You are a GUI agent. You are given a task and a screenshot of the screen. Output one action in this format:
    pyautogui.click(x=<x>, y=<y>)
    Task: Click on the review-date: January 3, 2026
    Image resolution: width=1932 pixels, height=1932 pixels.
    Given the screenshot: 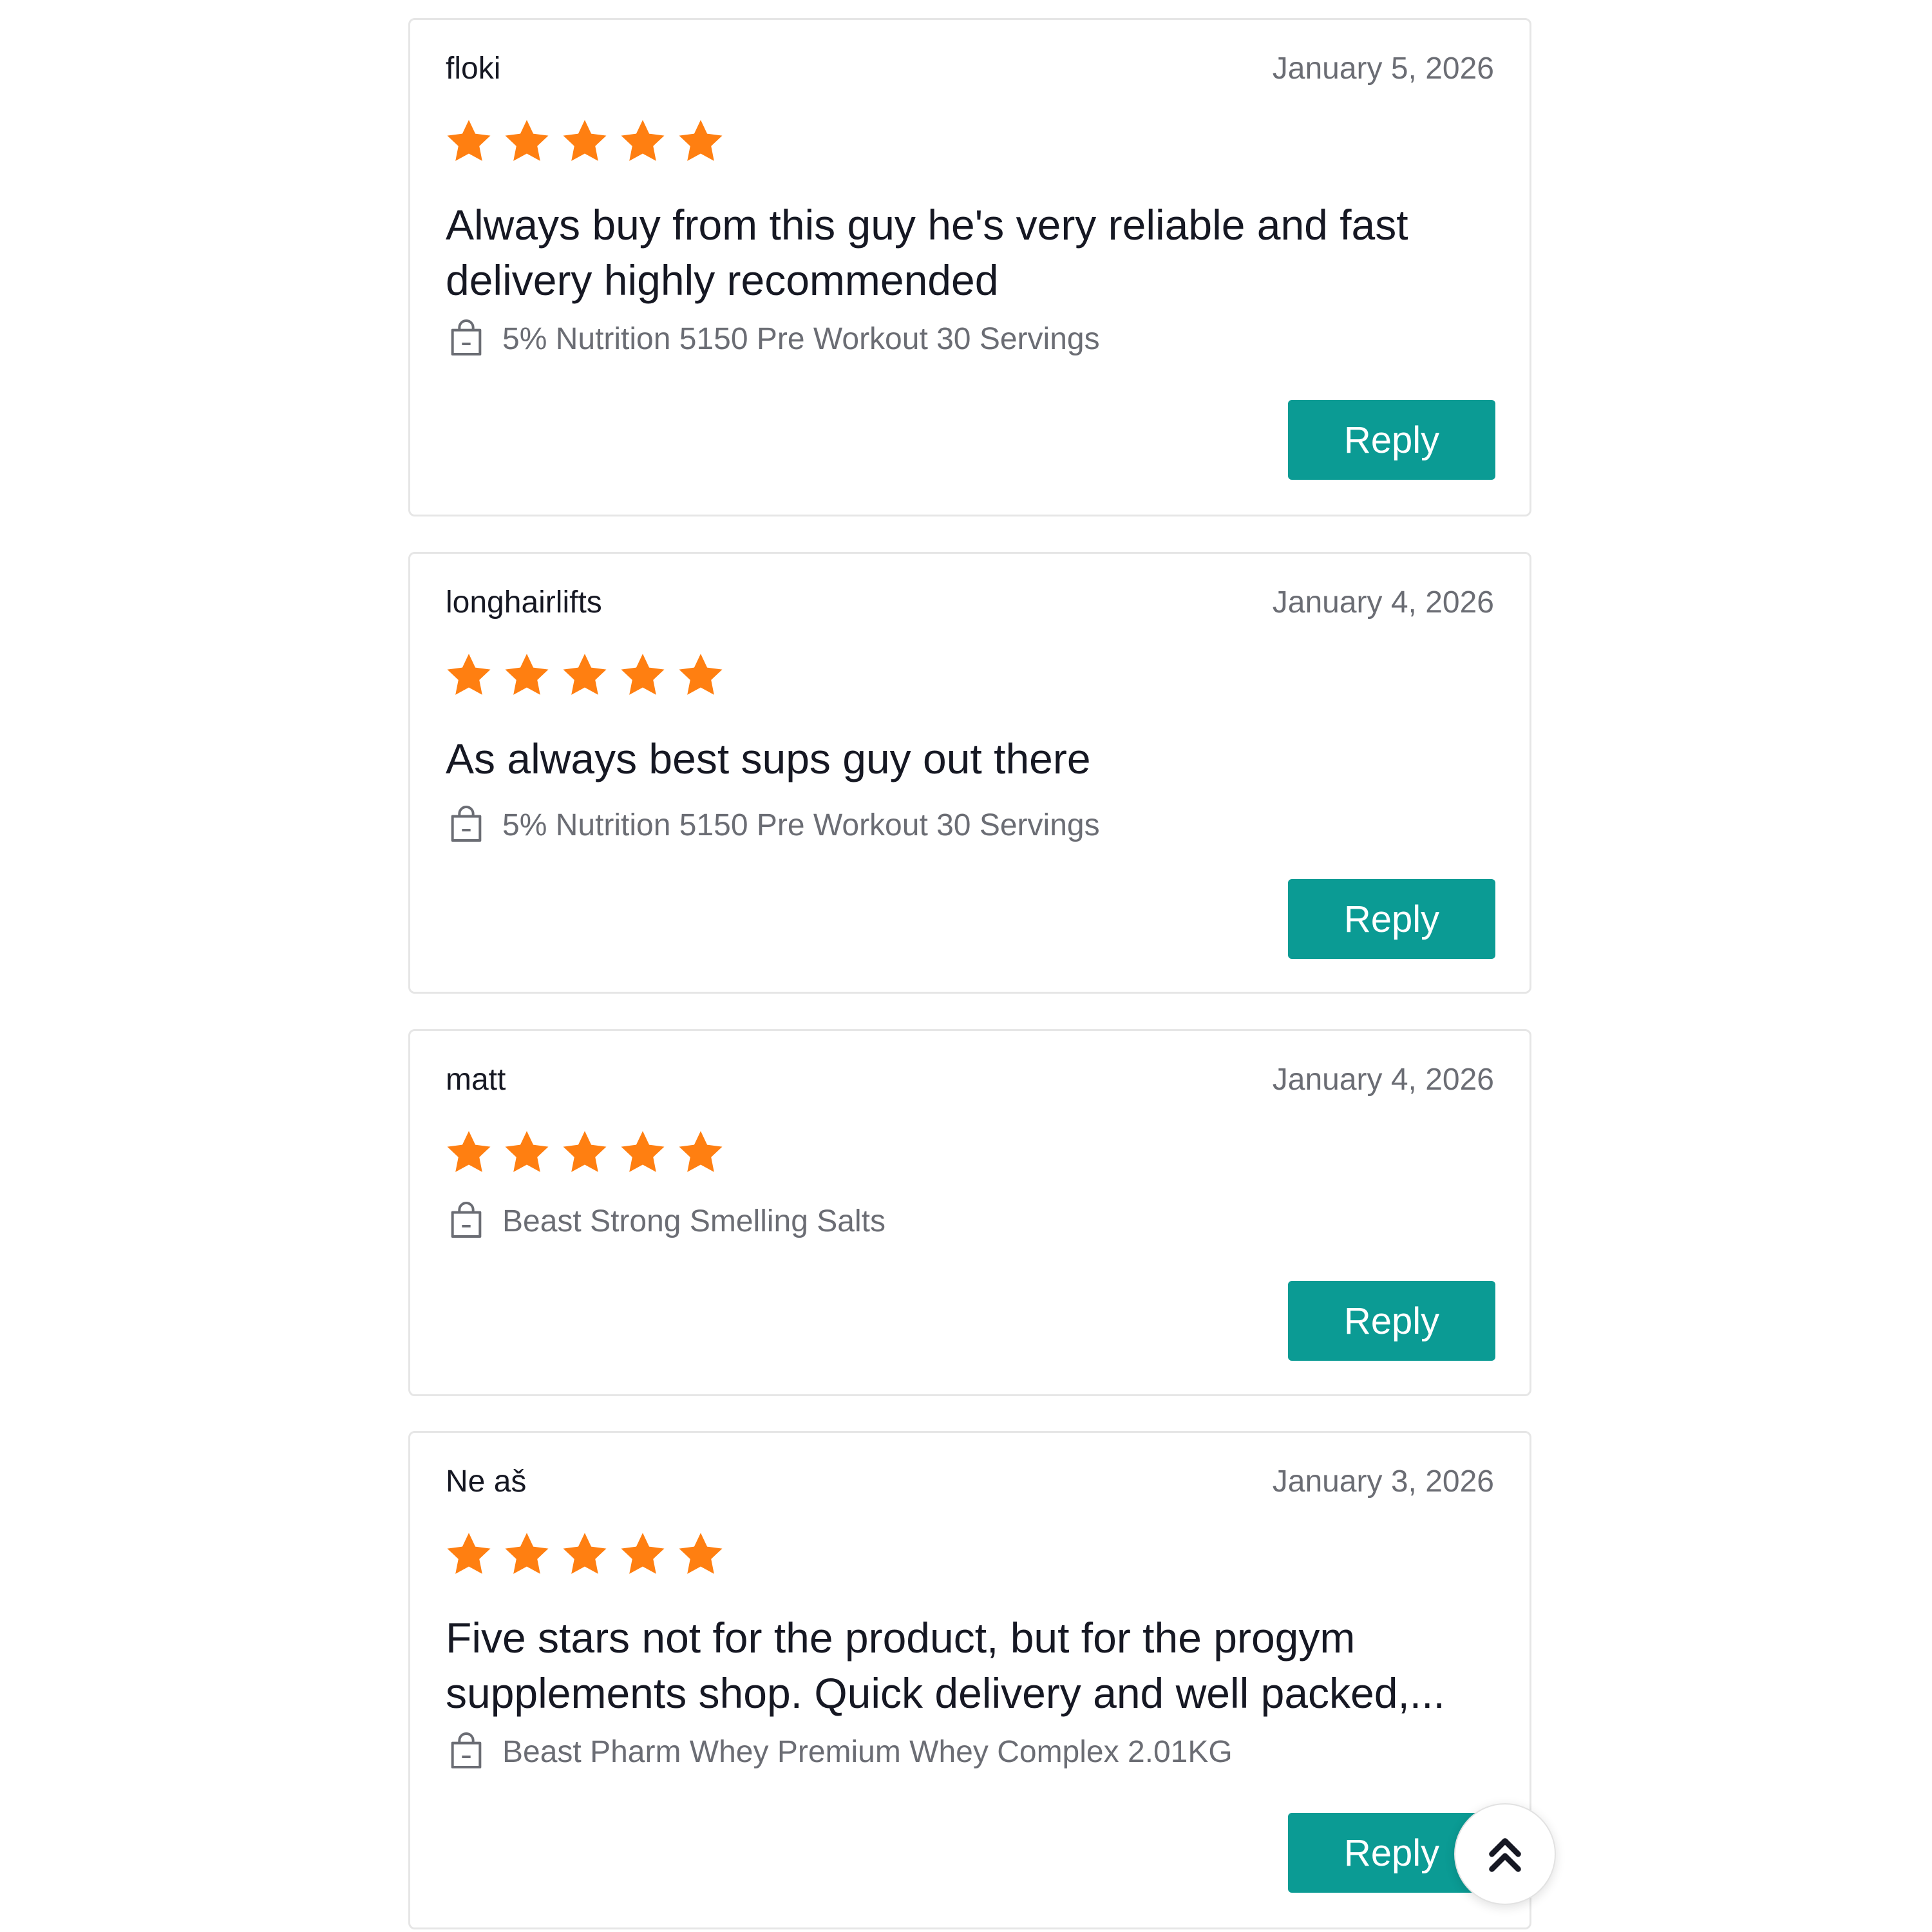 What is the action you would take?
    pyautogui.click(x=1383, y=1481)
    